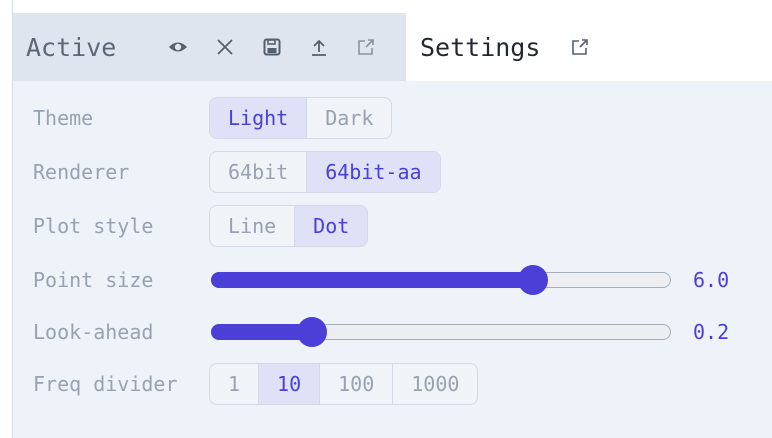 The width and height of the screenshot is (772, 438). What do you see at coordinates (272, 47) in the screenshot?
I see `save-icon` at bounding box center [272, 47].